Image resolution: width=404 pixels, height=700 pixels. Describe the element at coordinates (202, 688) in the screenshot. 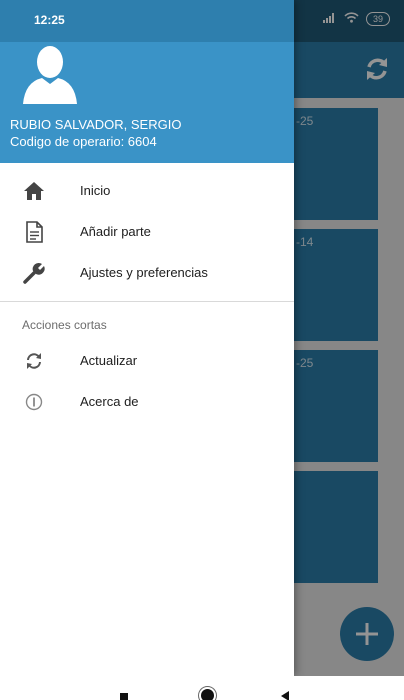

I see `system-nav-bar` at that location.